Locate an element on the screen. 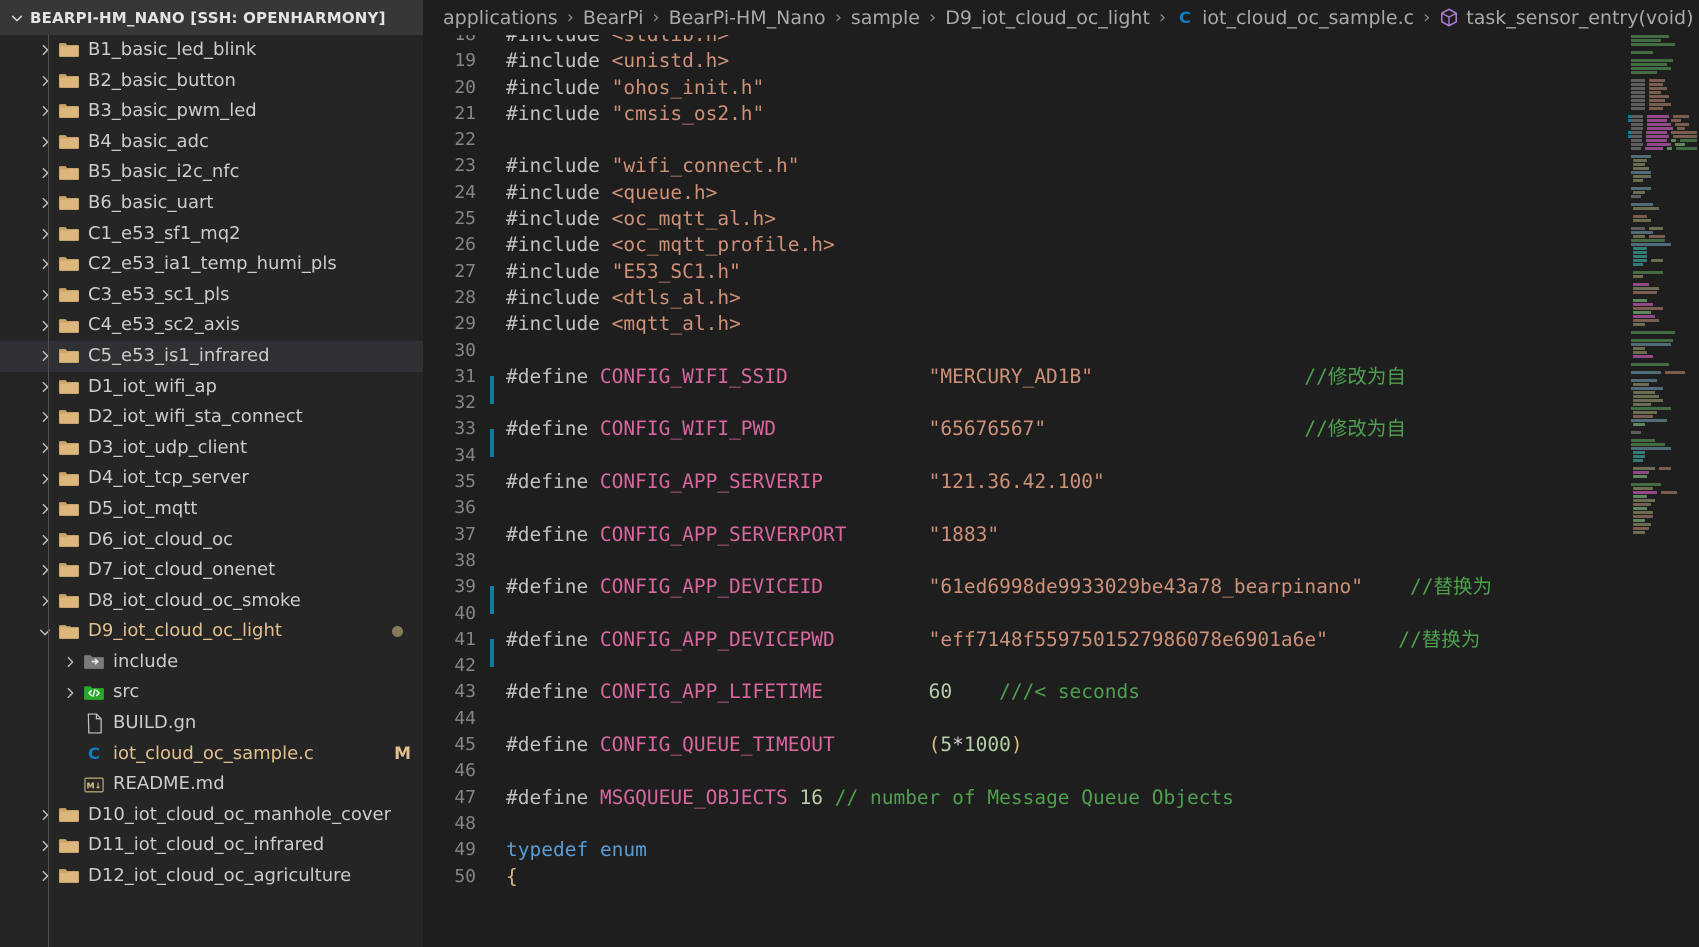 Image resolution: width=1699 pixels, height=947 pixels. code-line: 25 #include <oc_mqtt_al.h> is located at coordinates (1025, 219).